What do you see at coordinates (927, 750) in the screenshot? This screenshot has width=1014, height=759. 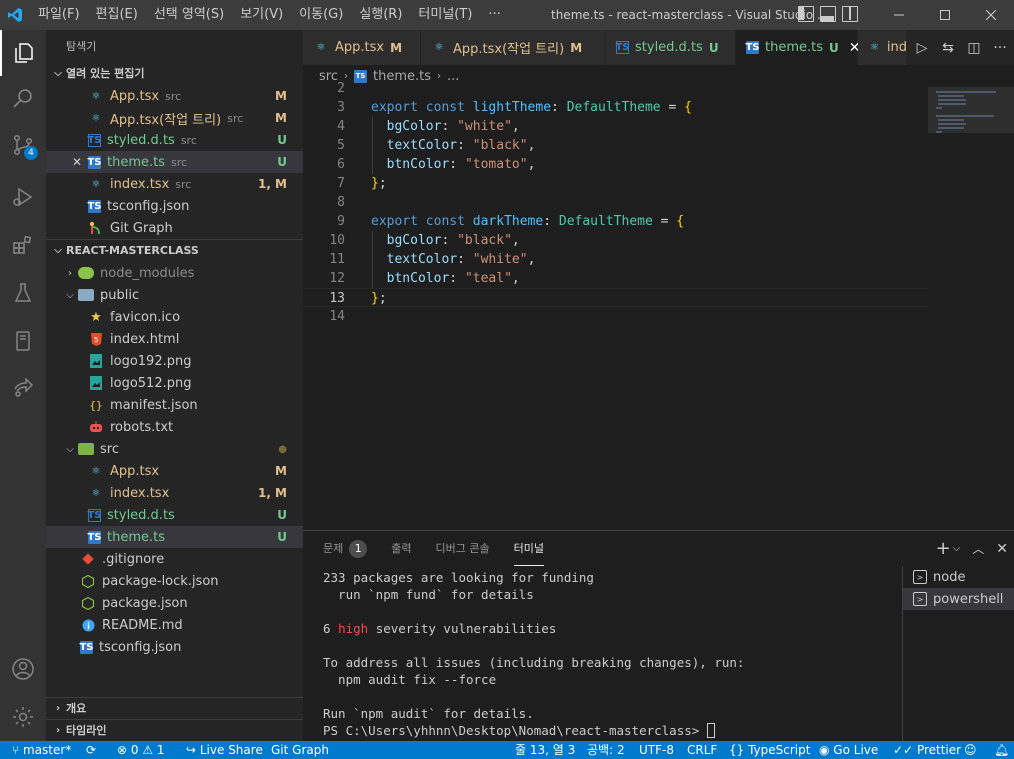 I see `prettier-button: ✓✓ Prettier` at bounding box center [927, 750].